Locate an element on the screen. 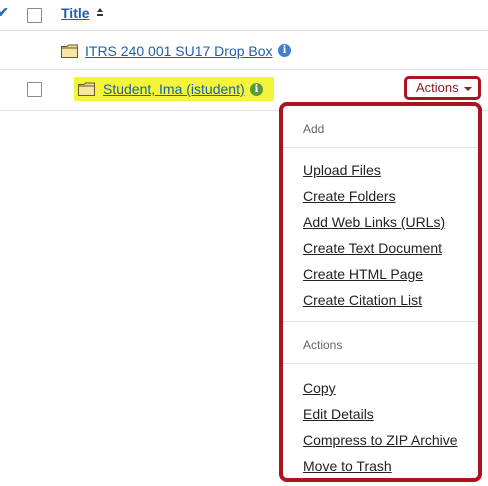 This screenshot has width=488, height=486. menu-item-compress-zip: Compress to ZIP Archive is located at coordinates (380, 440).